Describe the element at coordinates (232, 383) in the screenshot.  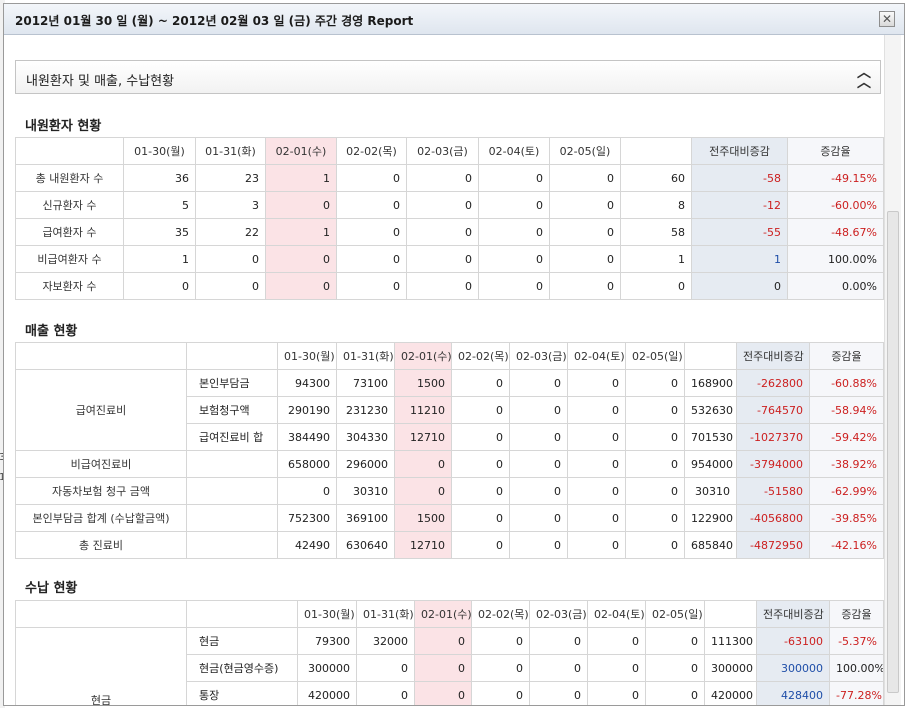
I see `sub-label: 본인부담금` at that location.